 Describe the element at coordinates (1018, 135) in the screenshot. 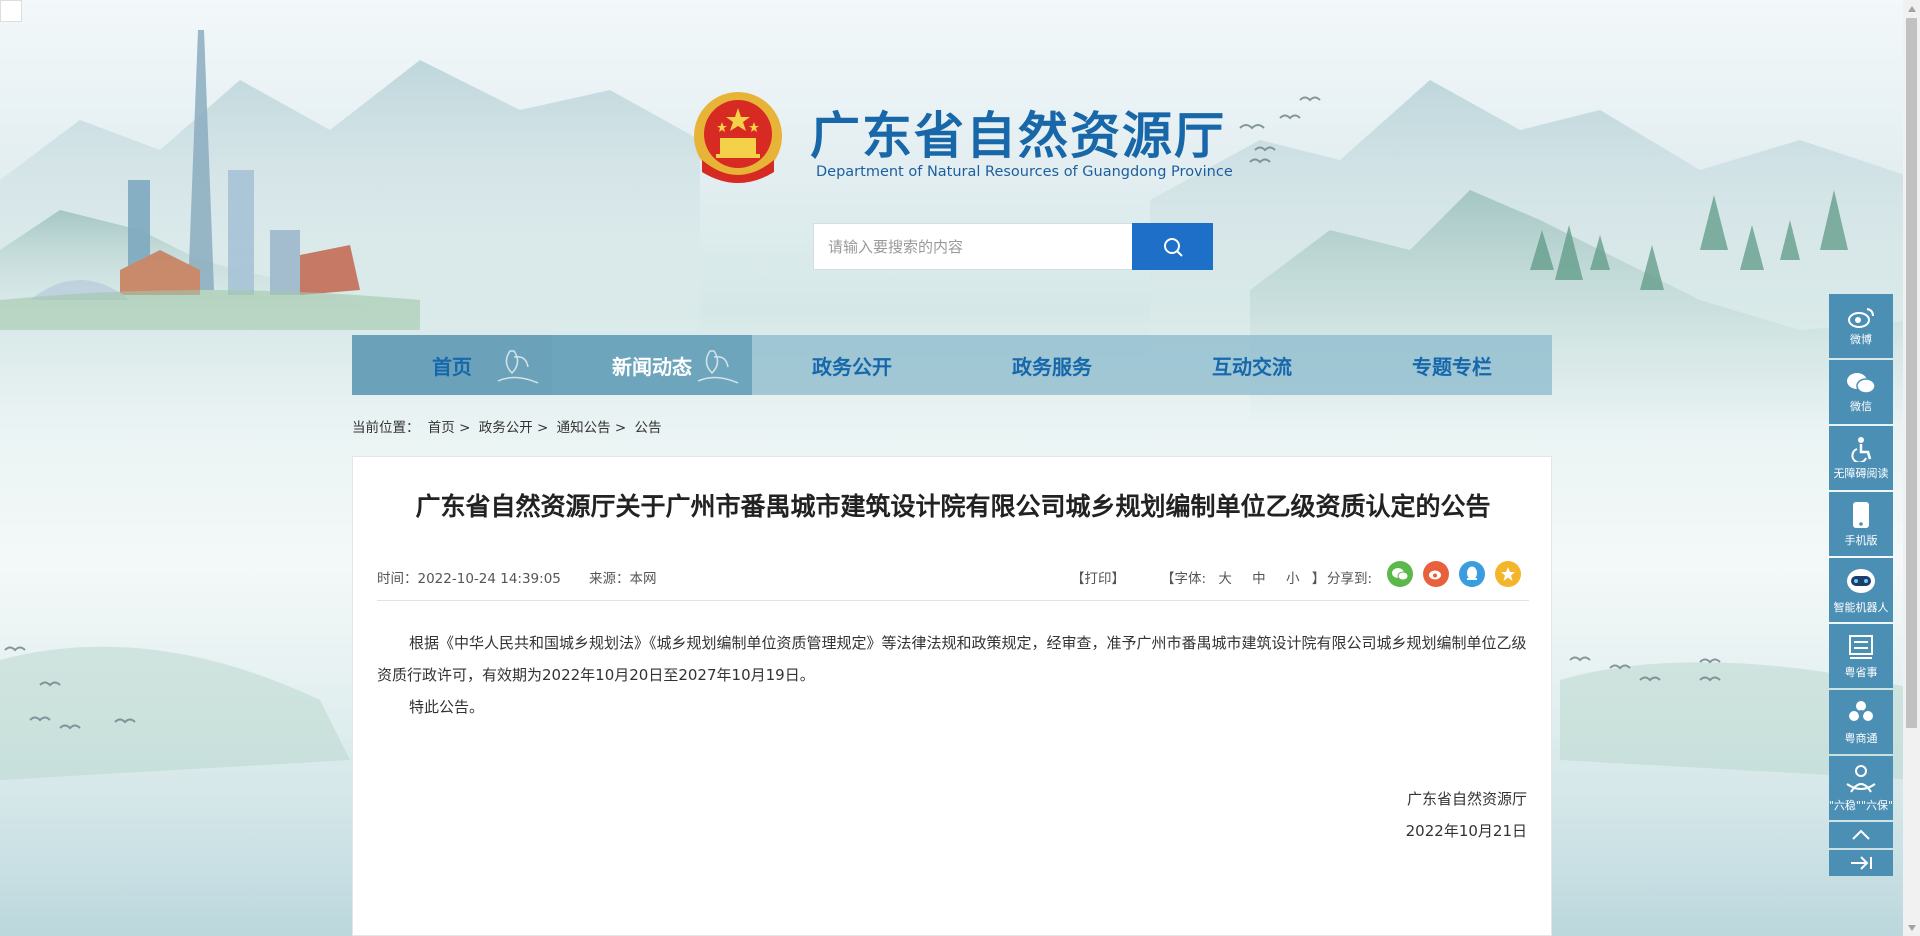

I see `site-title: 广东省自然资源厅` at that location.